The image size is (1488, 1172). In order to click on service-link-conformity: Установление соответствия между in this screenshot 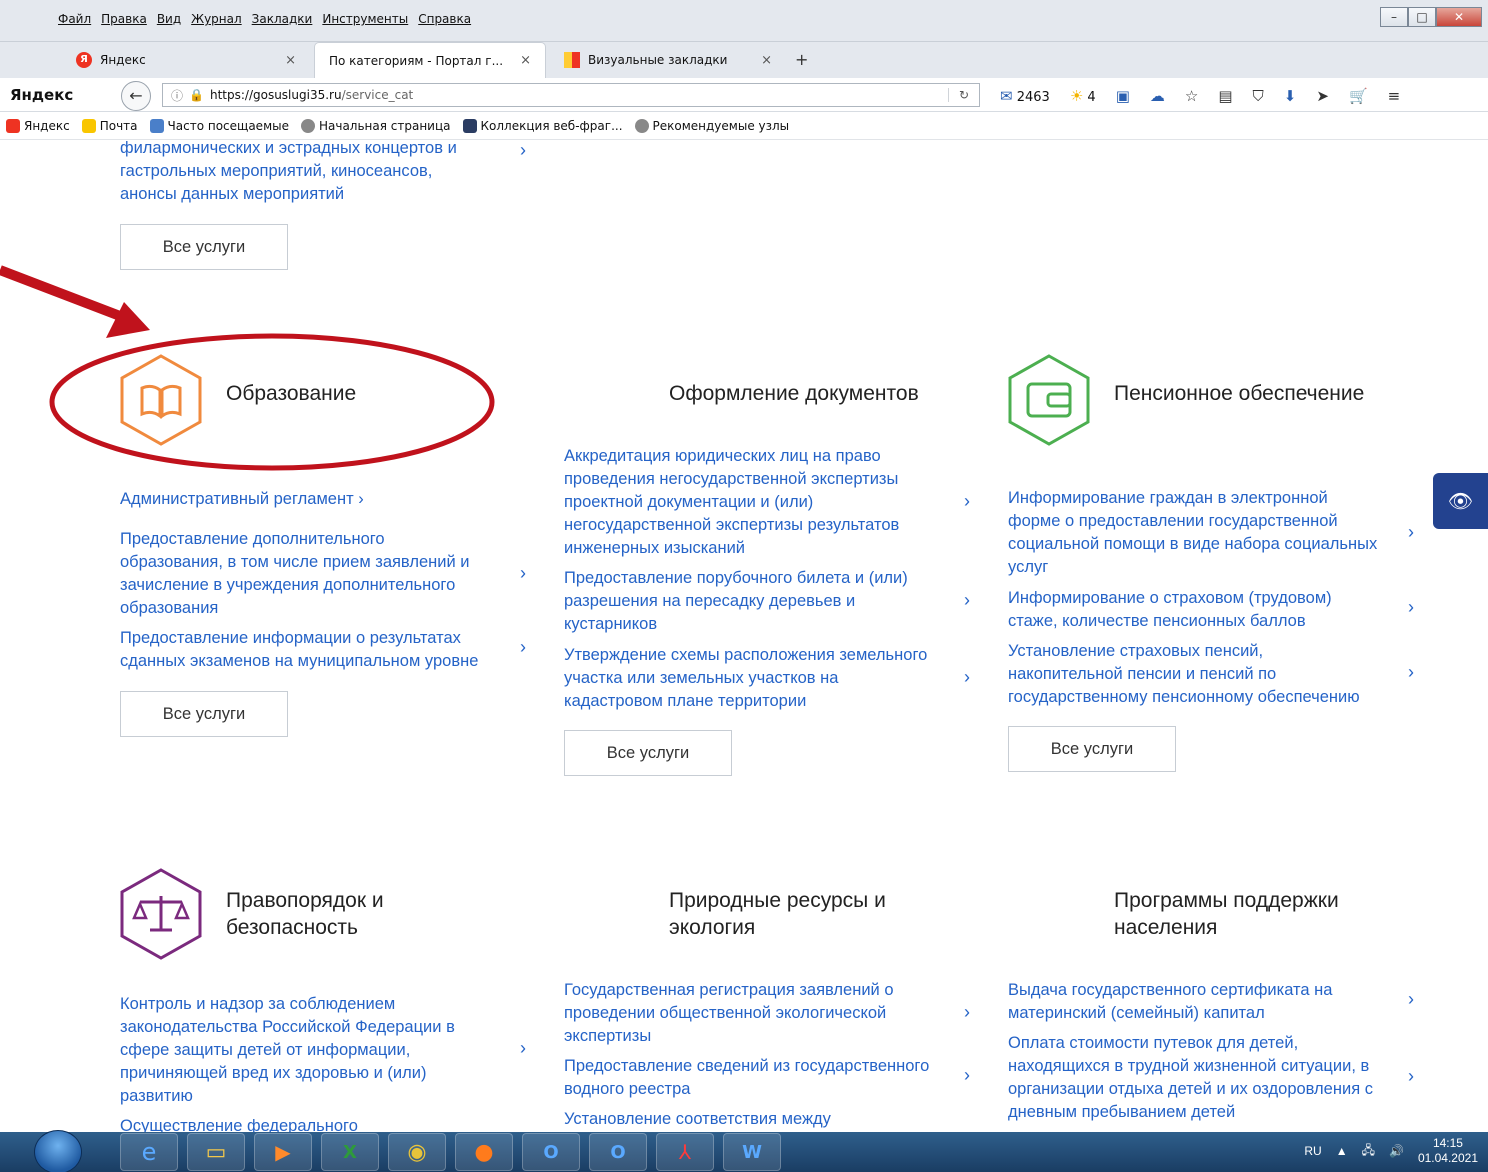, I will do `click(764, 1119)`.